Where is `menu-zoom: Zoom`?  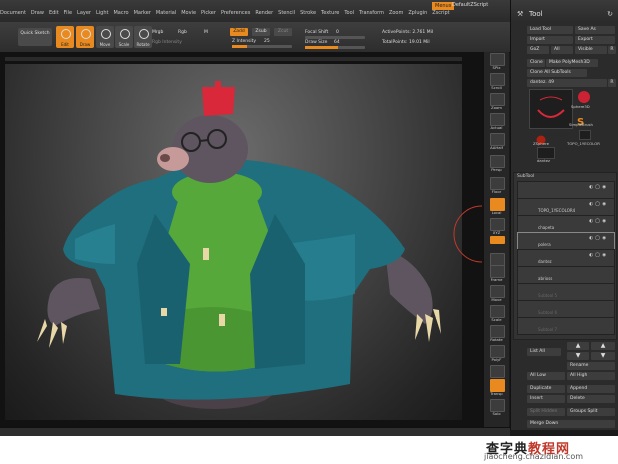
menu-zoom: Zoom is located at coordinates (396, 15).